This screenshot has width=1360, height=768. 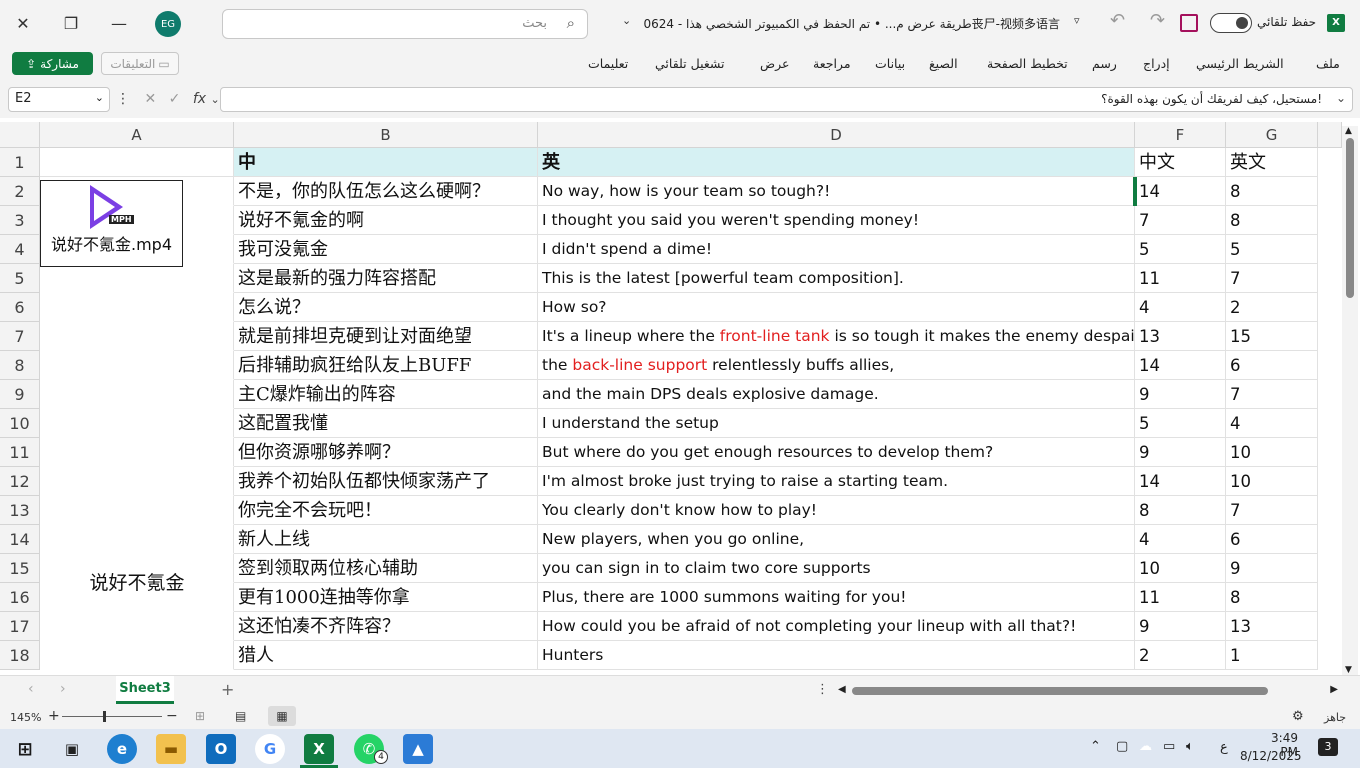 I want to click on cell-d13: You clearly don't know how to play!, so click(x=836, y=510).